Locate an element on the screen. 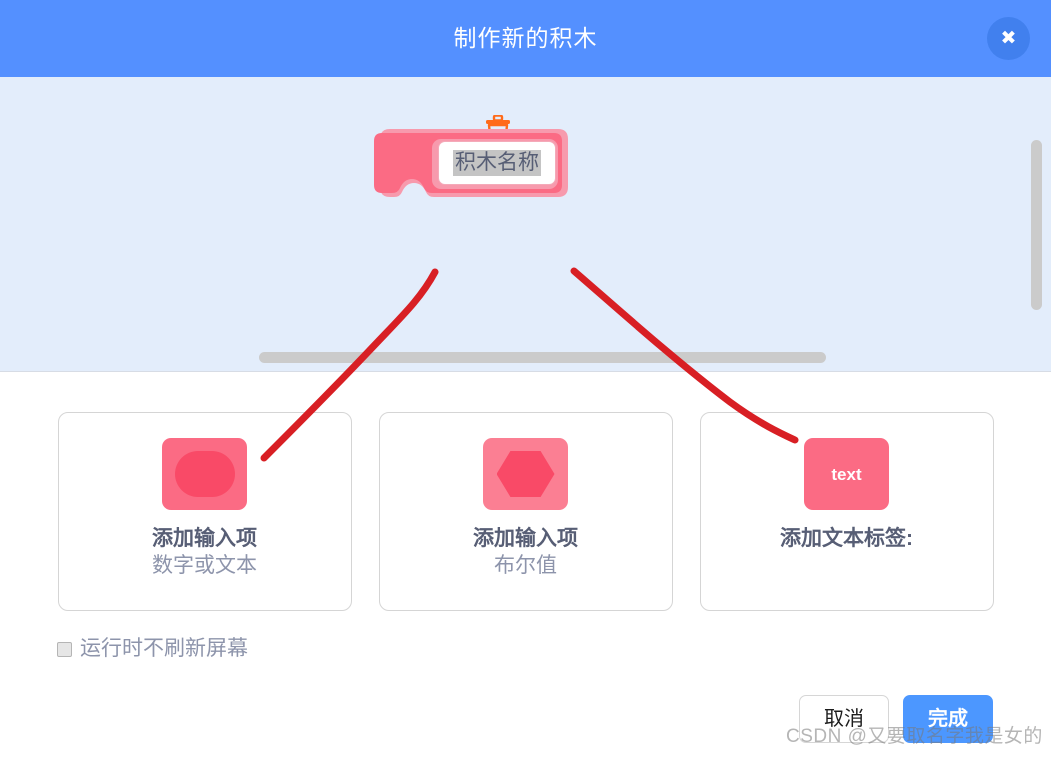 The width and height of the screenshot is (1051, 757). option-sublabel: 布尔值 is located at coordinates (525, 566).